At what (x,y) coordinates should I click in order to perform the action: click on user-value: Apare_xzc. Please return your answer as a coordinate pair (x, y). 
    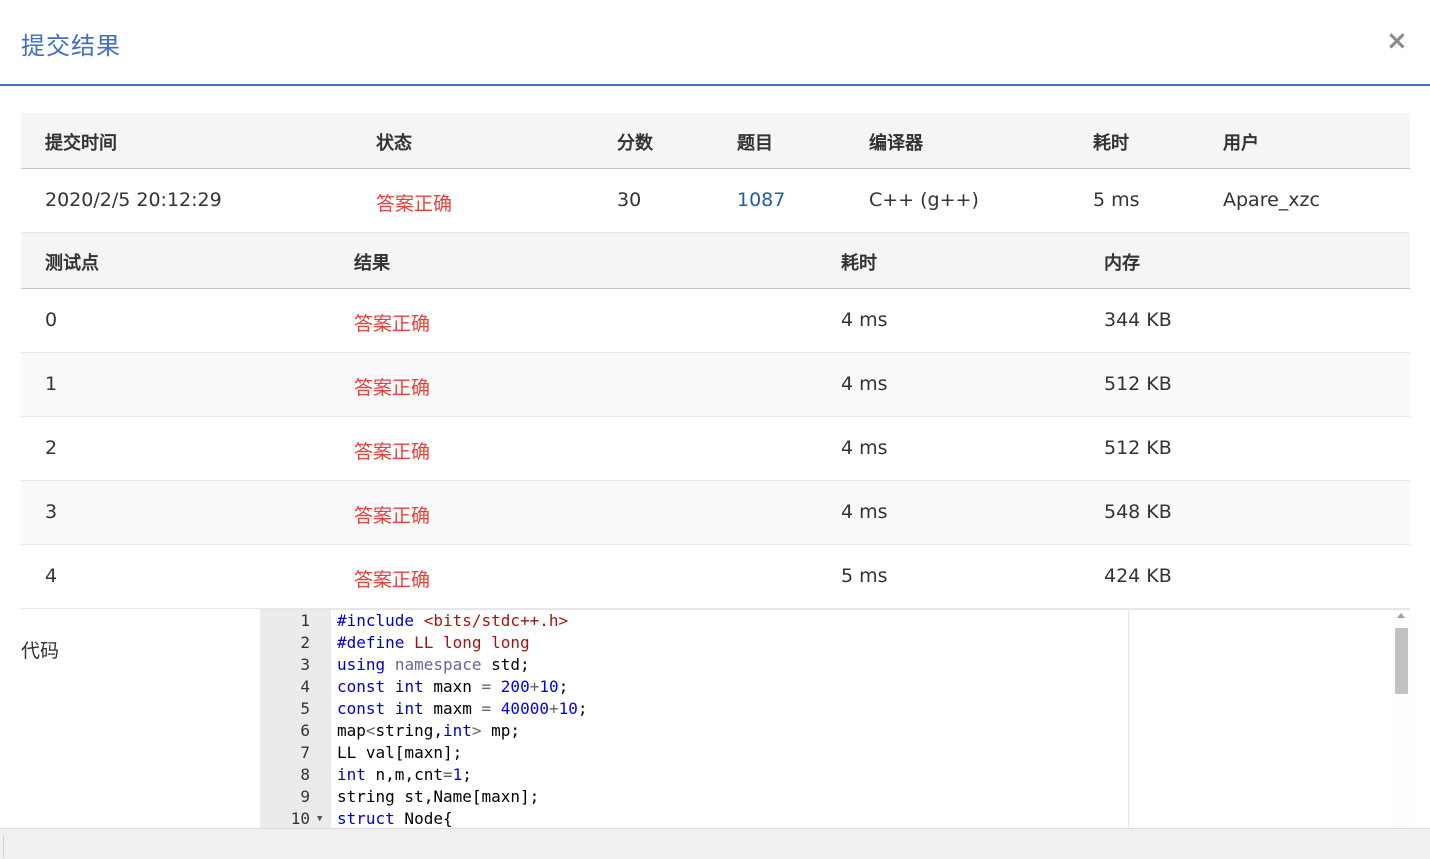
    Looking at the image, I should click on (1271, 200).